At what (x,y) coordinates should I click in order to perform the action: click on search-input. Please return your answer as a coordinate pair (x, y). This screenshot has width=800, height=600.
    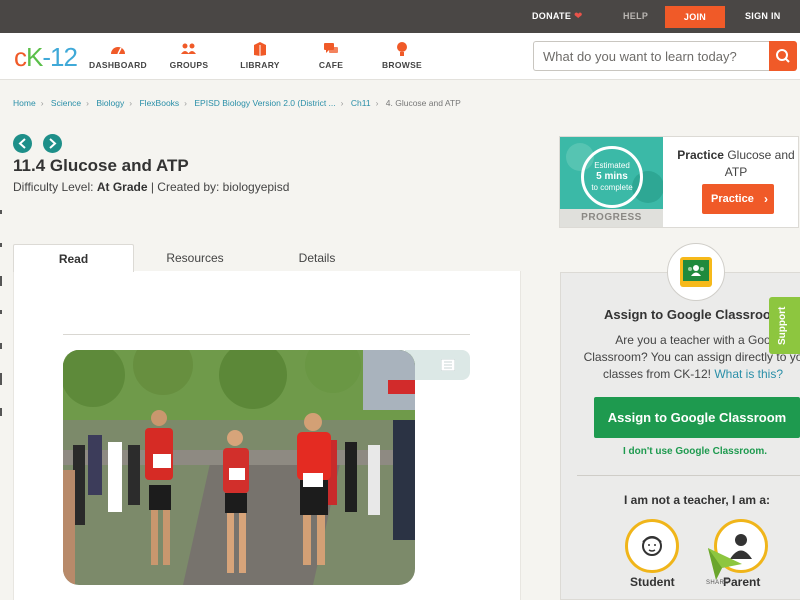
    Looking at the image, I should click on (651, 56).